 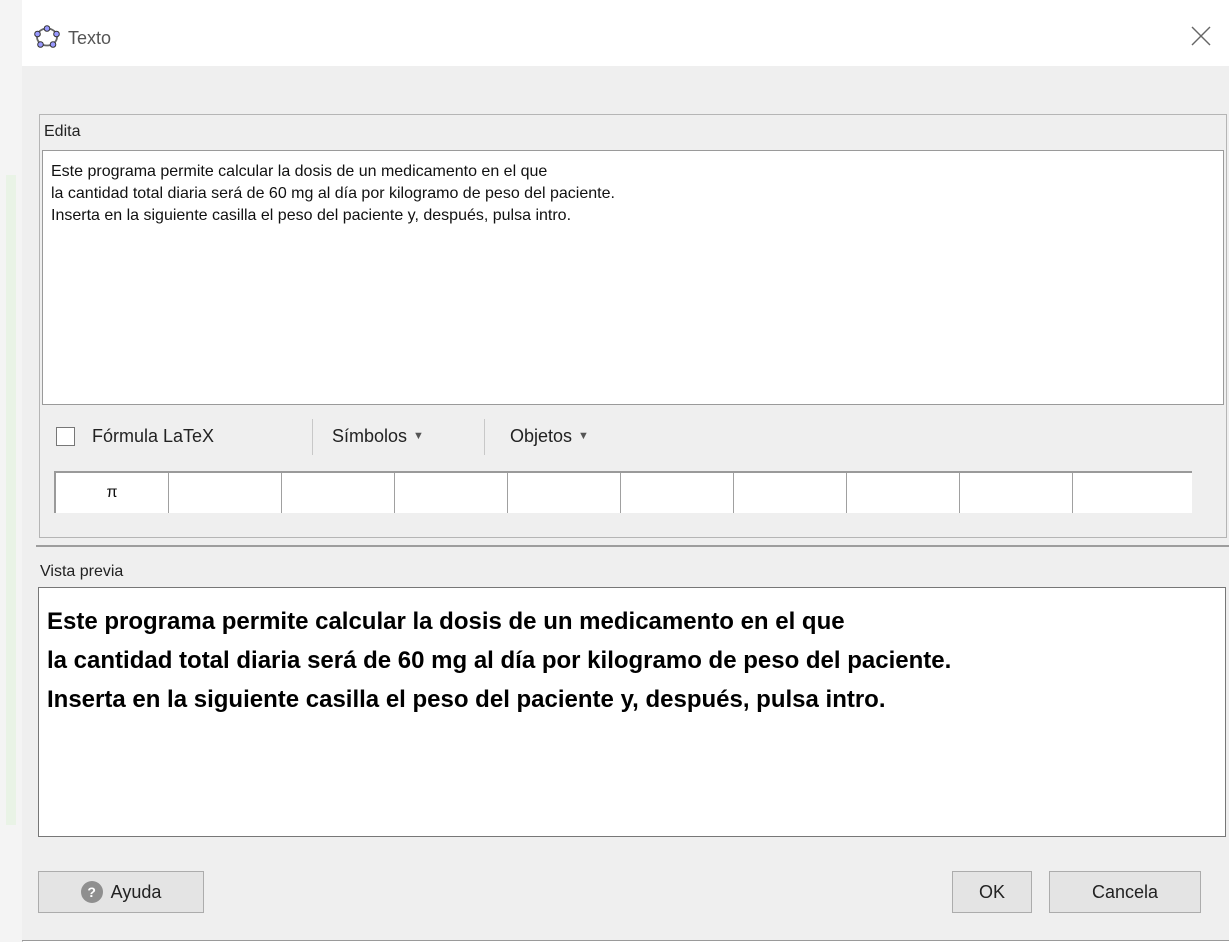 I want to click on help-icon: ?, so click(x=91, y=892).